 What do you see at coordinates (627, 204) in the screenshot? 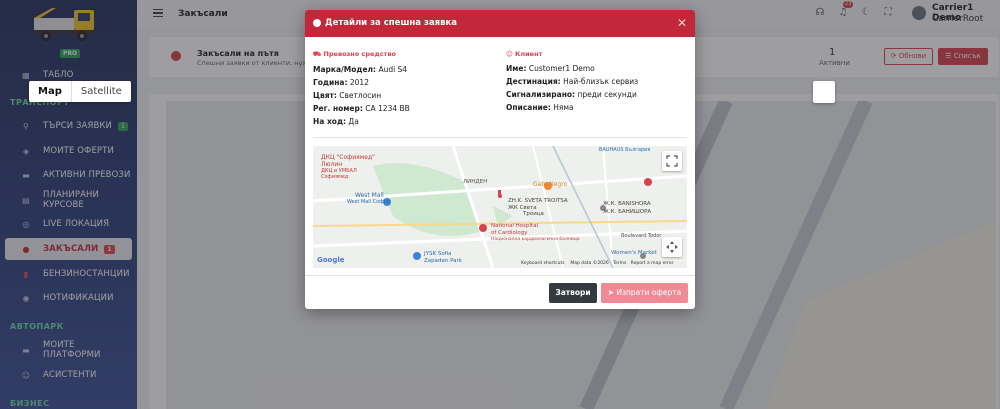
I see `map-label: Ж.К. BANISHORA` at bounding box center [627, 204].